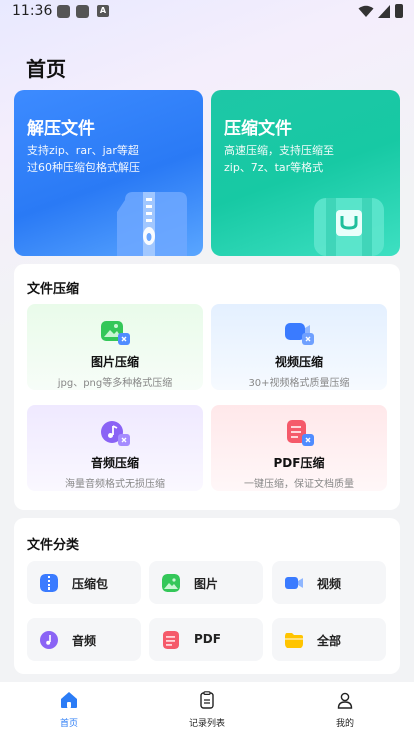 This screenshot has height=736, width=414. Describe the element at coordinates (258, 129) in the screenshot. I see `hero-title: 压缩文件` at that location.